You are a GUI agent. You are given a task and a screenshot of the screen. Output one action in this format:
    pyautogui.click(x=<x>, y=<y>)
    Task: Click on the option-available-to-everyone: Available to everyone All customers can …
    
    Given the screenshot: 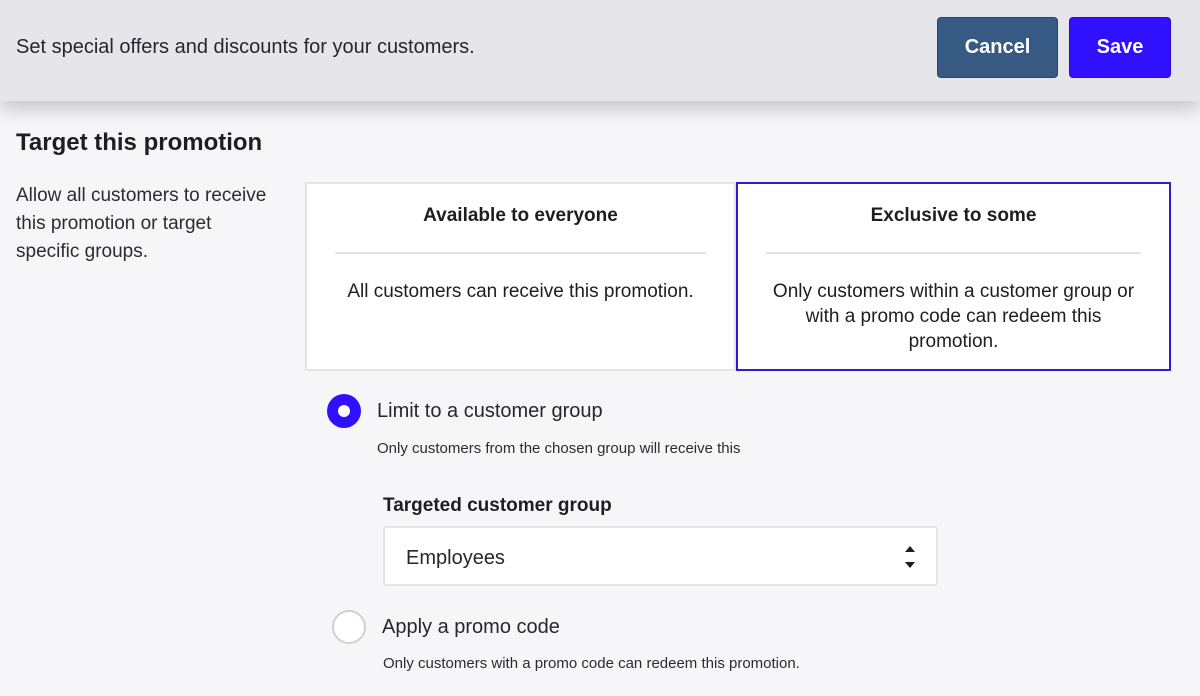 What is the action you would take?
    pyautogui.click(x=520, y=276)
    